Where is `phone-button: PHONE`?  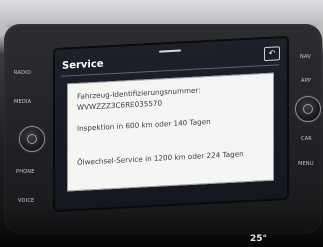 phone-button: PHONE is located at coordinates (25, 172).